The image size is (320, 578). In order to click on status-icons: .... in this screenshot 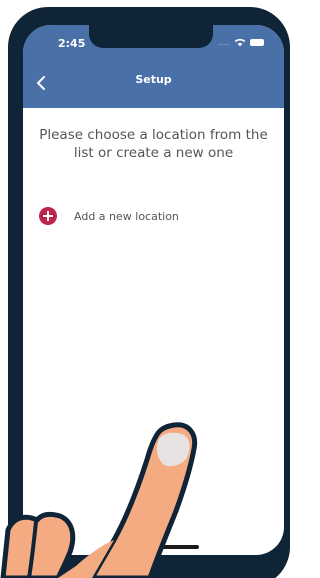, I will do `click(241, 42)`.